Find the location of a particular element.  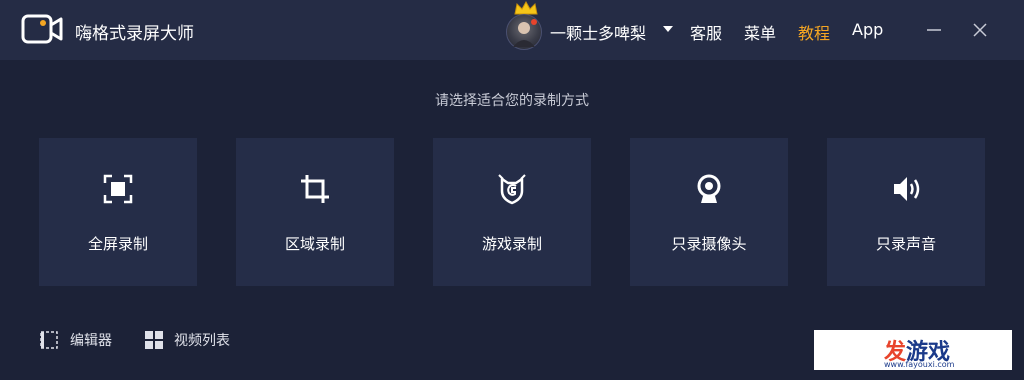

speaker-icon is located at coordinates (907, 189).